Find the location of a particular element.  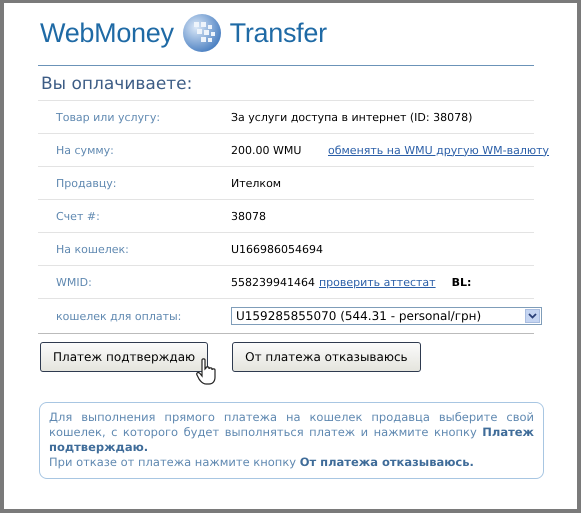

field-label: кошелек для оплаты: is located at coordinates (118, 316).